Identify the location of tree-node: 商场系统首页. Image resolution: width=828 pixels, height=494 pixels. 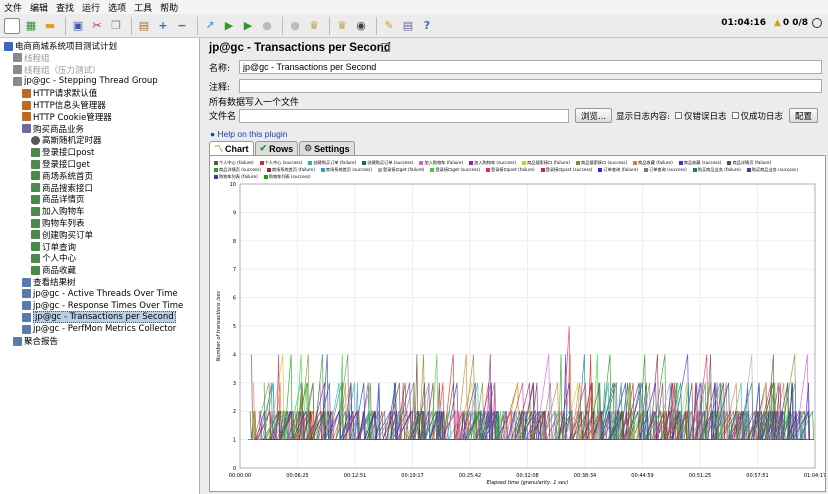
(62, 176).